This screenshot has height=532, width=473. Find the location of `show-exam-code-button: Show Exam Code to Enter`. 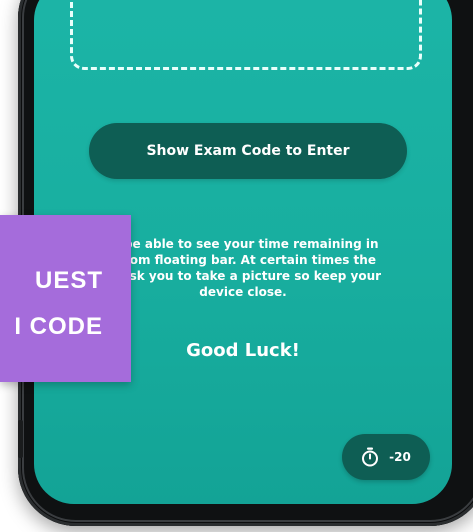

show-exam-code-button: Show Exam Code to Enter is located at coordinates (248, 151).